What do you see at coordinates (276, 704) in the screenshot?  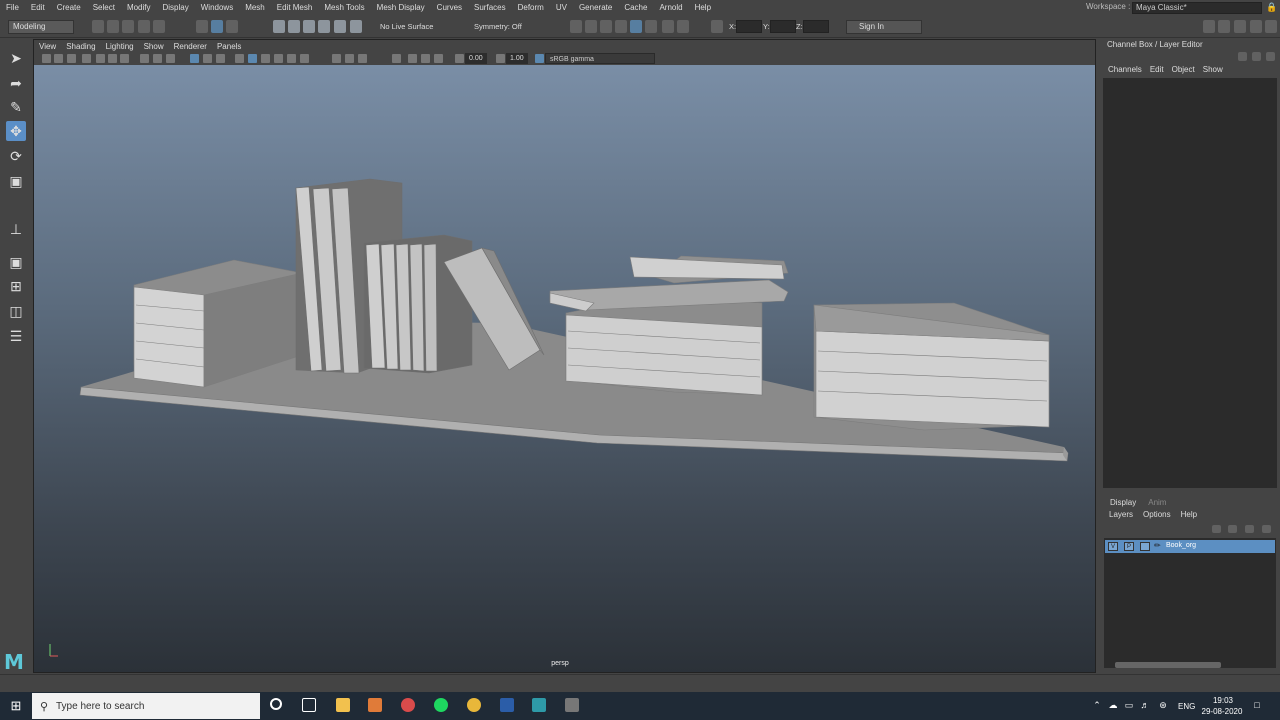 I see `cortana-icon` at bounding box center [276, 704].